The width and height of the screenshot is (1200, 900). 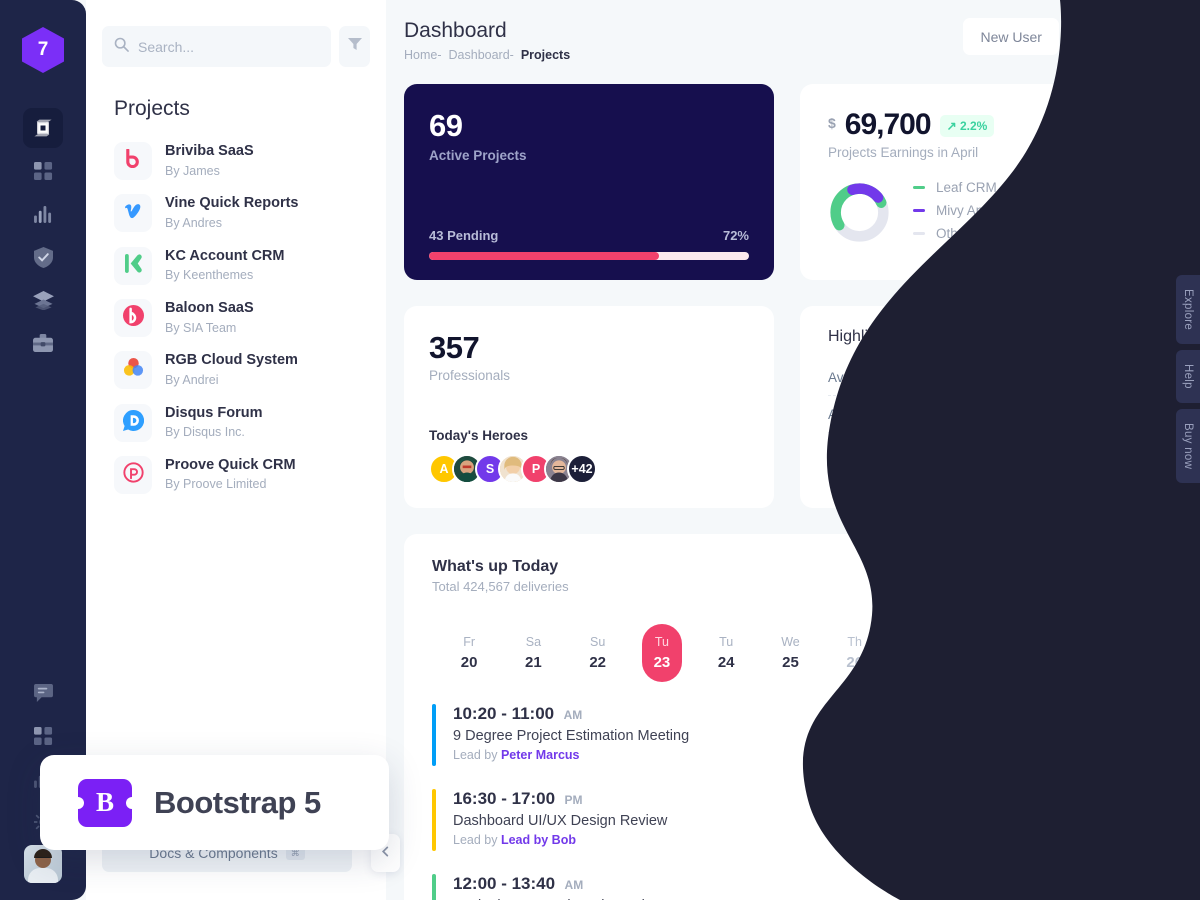 I want to click on rail-item-messages, so click(x=43, y=693).